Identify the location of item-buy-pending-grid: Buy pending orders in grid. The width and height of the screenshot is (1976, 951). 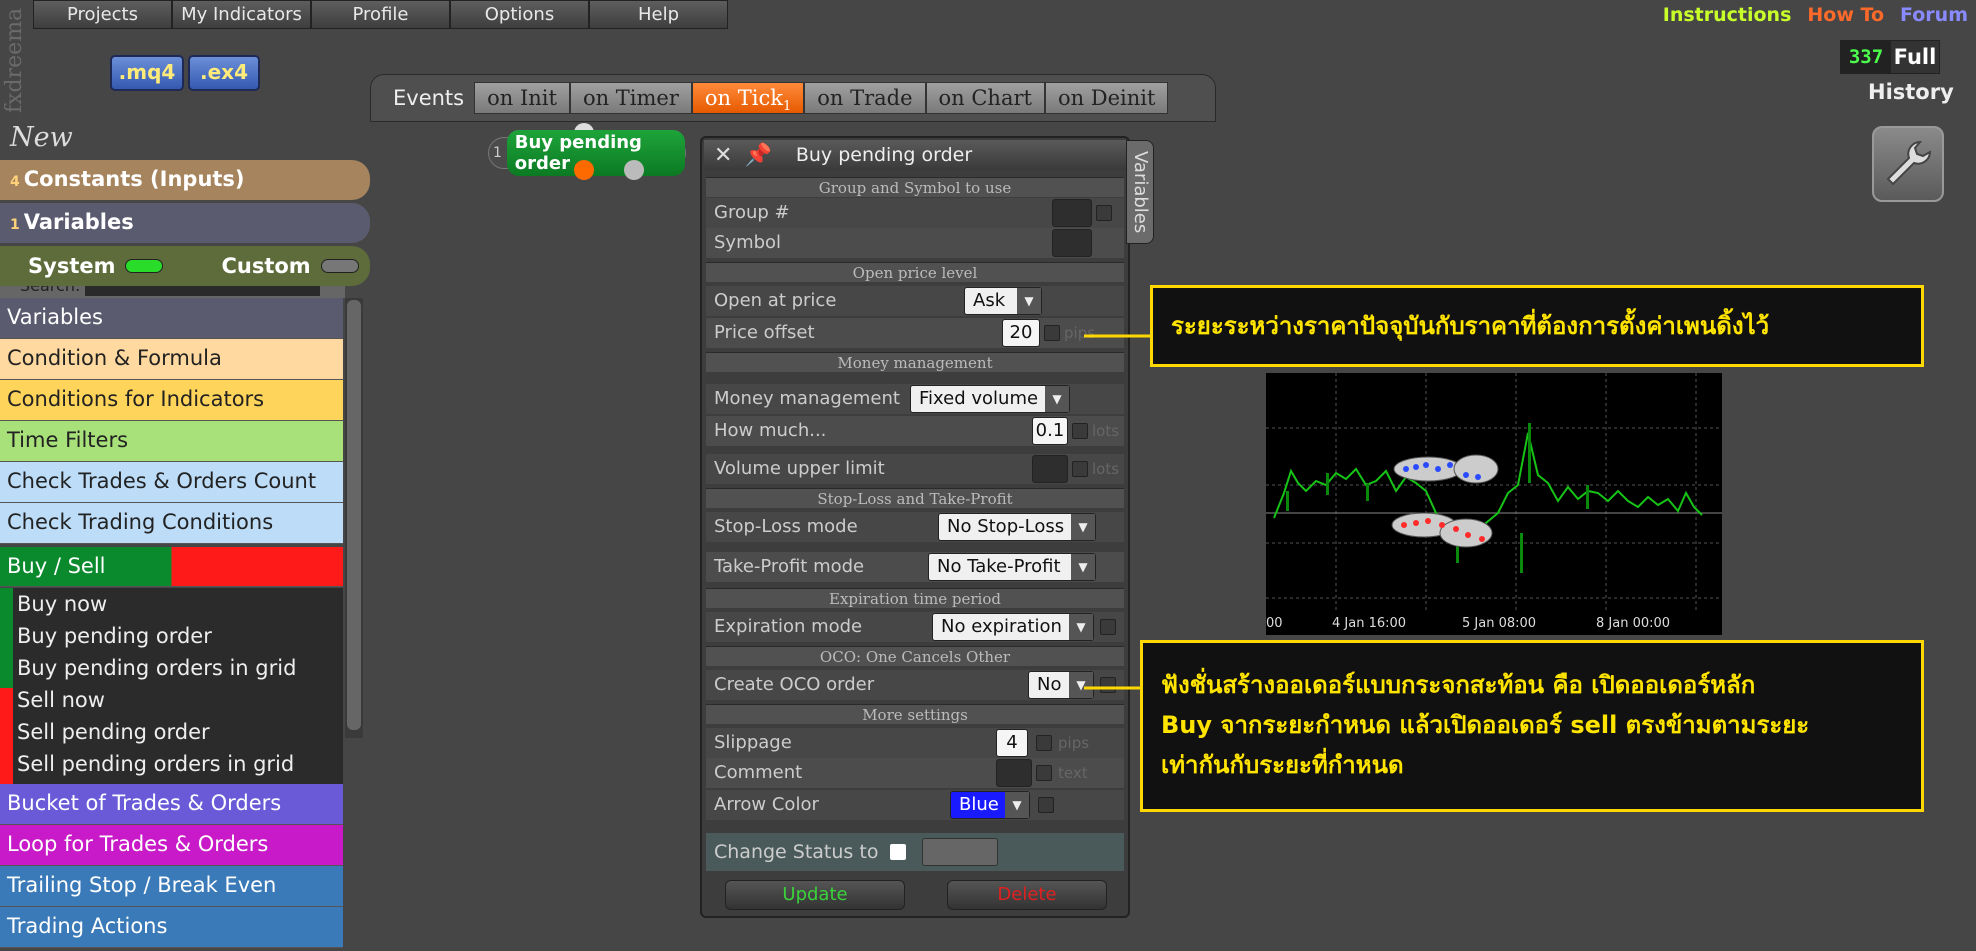
(178, 668).